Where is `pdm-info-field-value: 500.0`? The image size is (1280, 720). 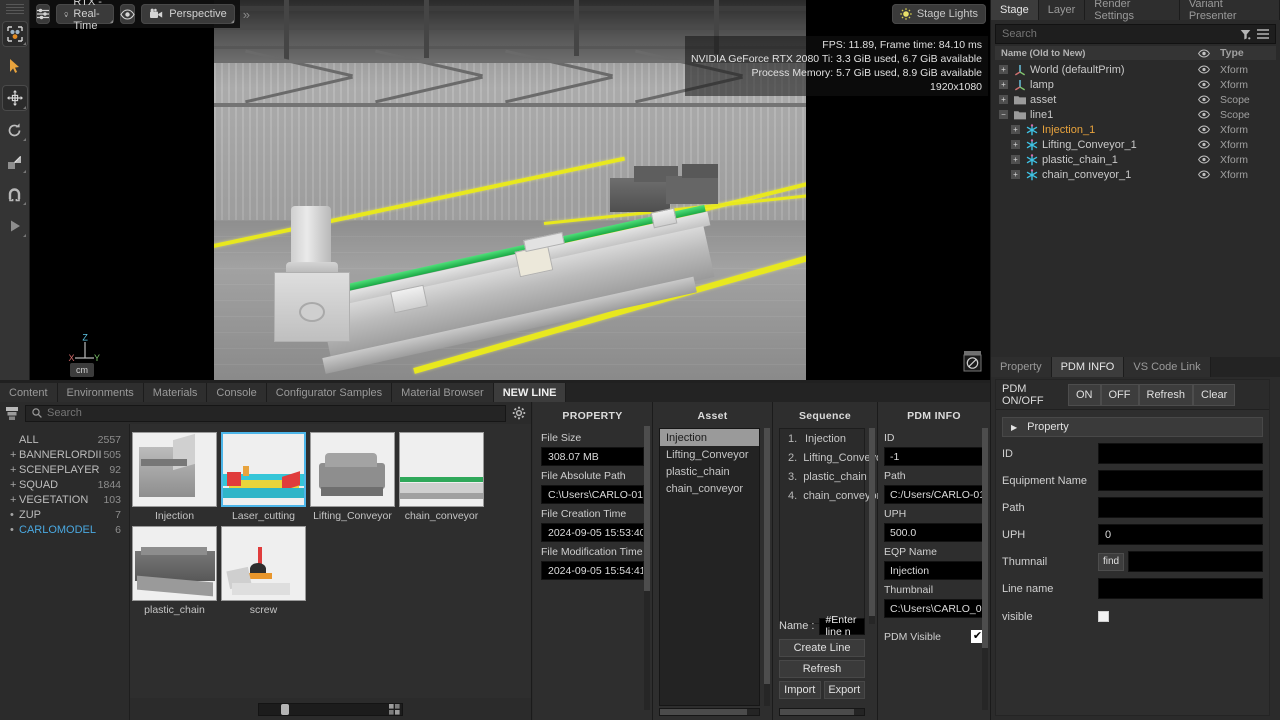
pdm-info-field-value: 500.0 is located at coordinates (934, 532).